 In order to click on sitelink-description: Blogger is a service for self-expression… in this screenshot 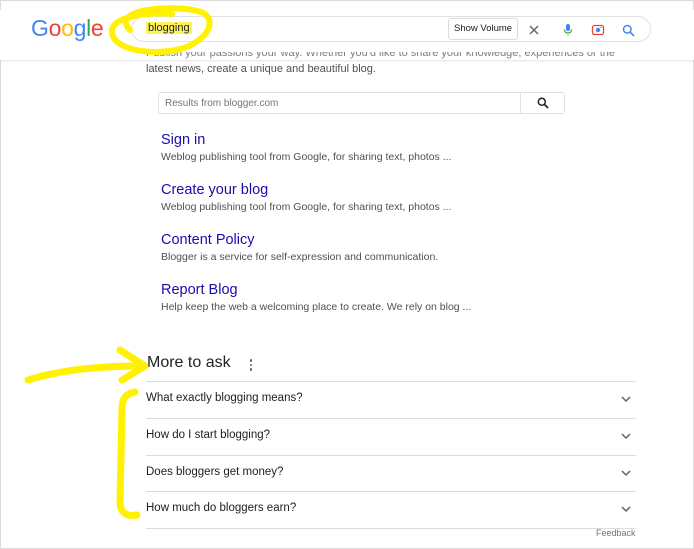, I will do `click(300, 257)`.